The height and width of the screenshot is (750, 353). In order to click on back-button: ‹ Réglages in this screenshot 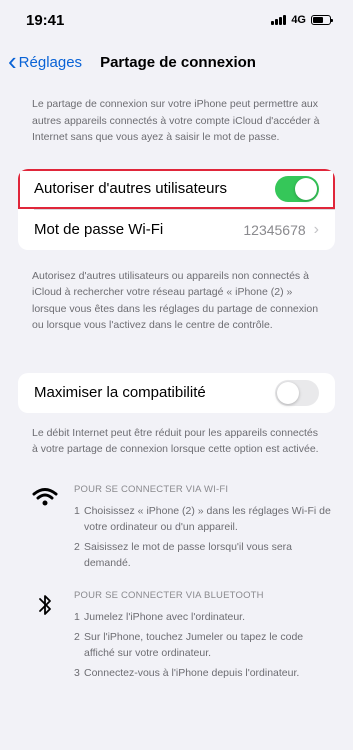, I will do `click(45, 60)`.